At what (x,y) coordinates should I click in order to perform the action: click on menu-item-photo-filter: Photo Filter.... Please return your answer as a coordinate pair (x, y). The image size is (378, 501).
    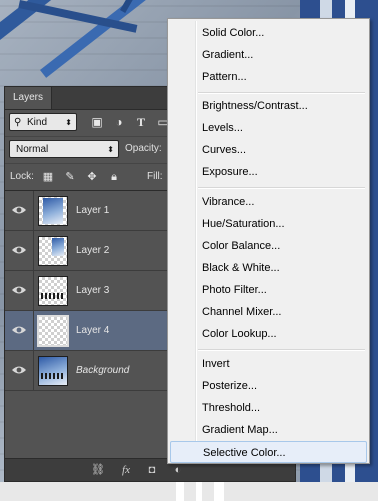
    Looking at the image, I should click on (268, 290).